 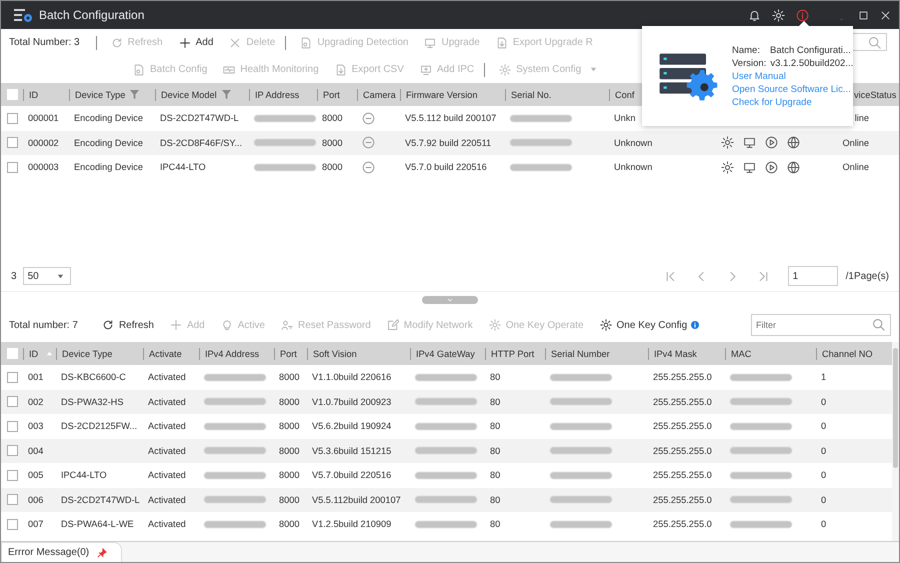 I want to click on page-size-select: 50, so click(x=46, y=276).